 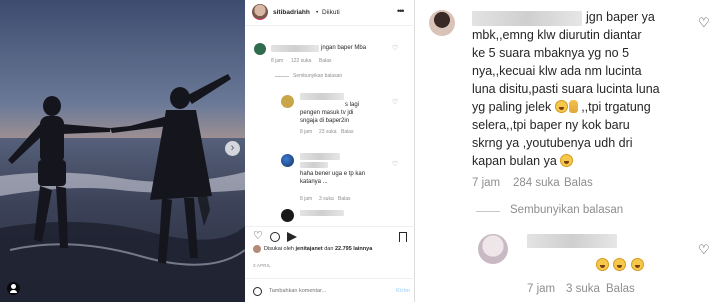 What do you see at coordinates (257, 291) in the screenshot?
I see `emoji-icon` at bounding box center [257, 291].